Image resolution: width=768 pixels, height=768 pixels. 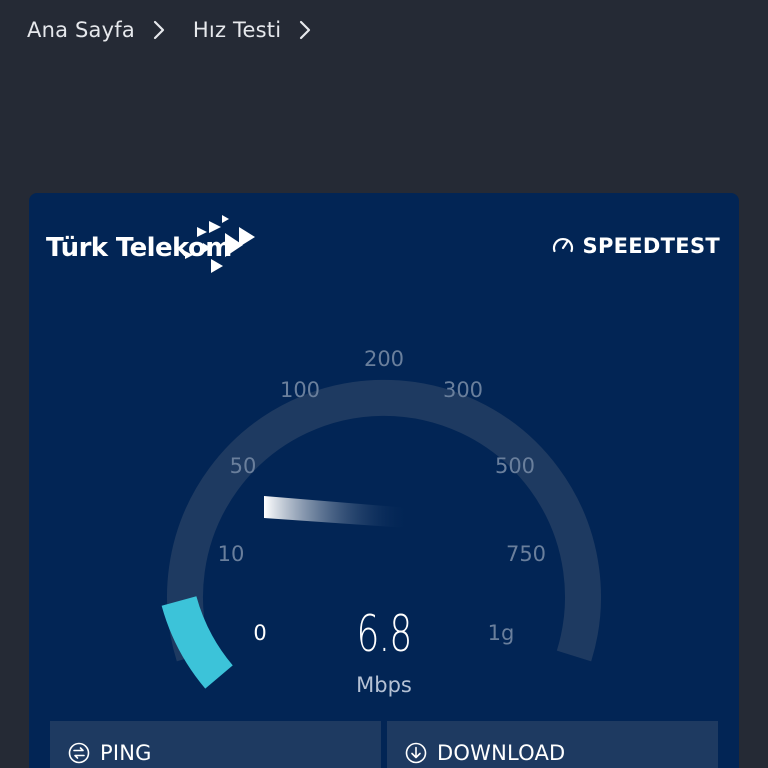 I want to click on gauge-tick: 750, so click(x=526, y=554).